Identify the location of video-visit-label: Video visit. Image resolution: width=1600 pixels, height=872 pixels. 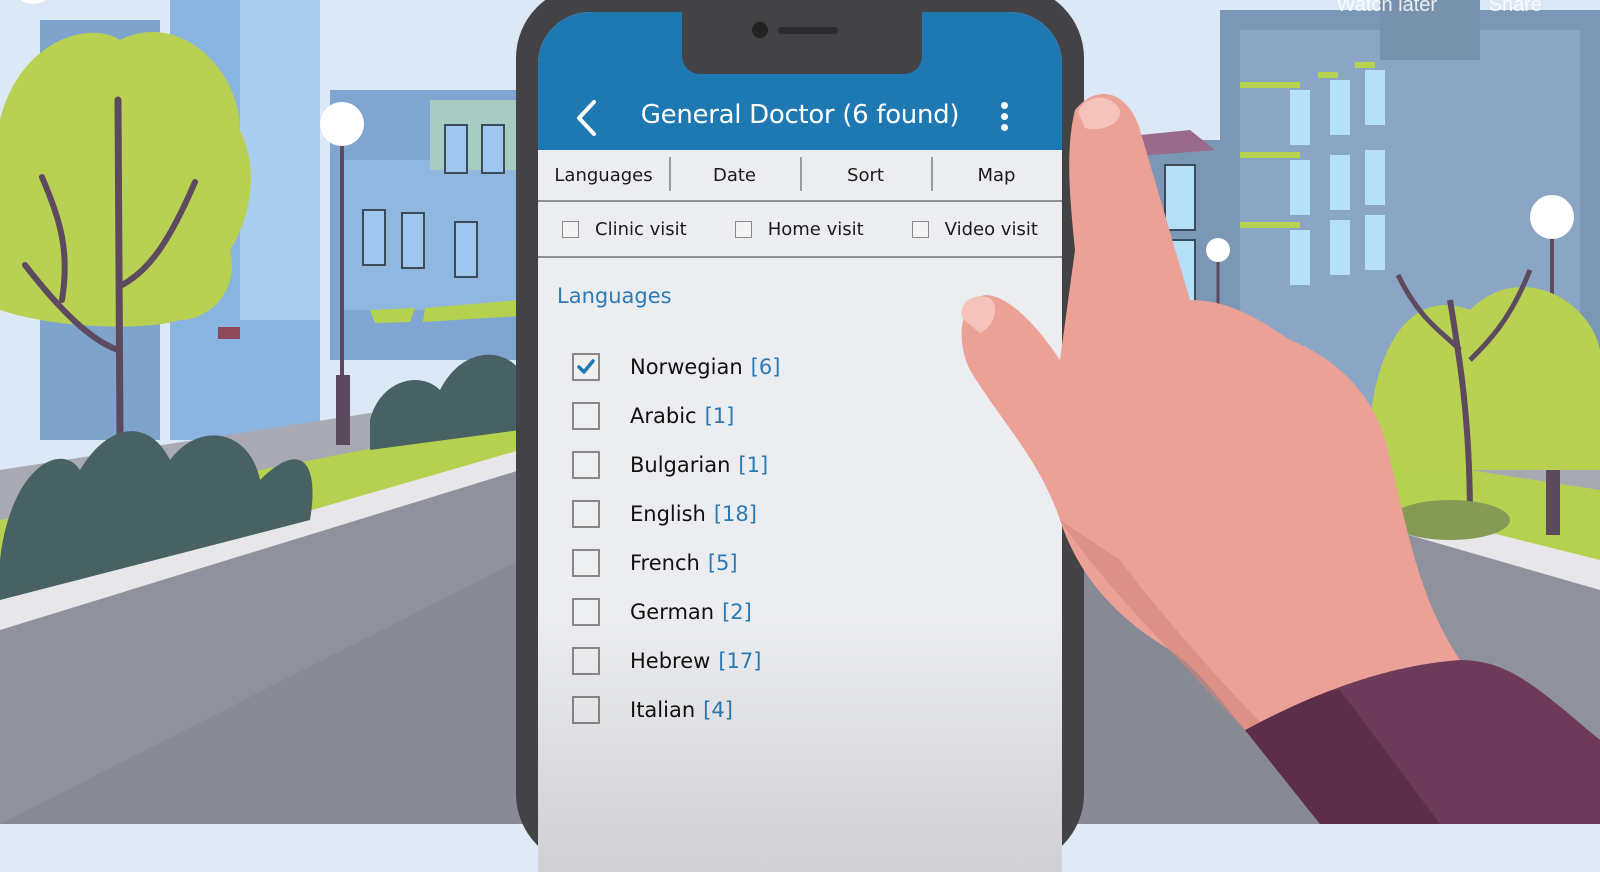
(991, 229).